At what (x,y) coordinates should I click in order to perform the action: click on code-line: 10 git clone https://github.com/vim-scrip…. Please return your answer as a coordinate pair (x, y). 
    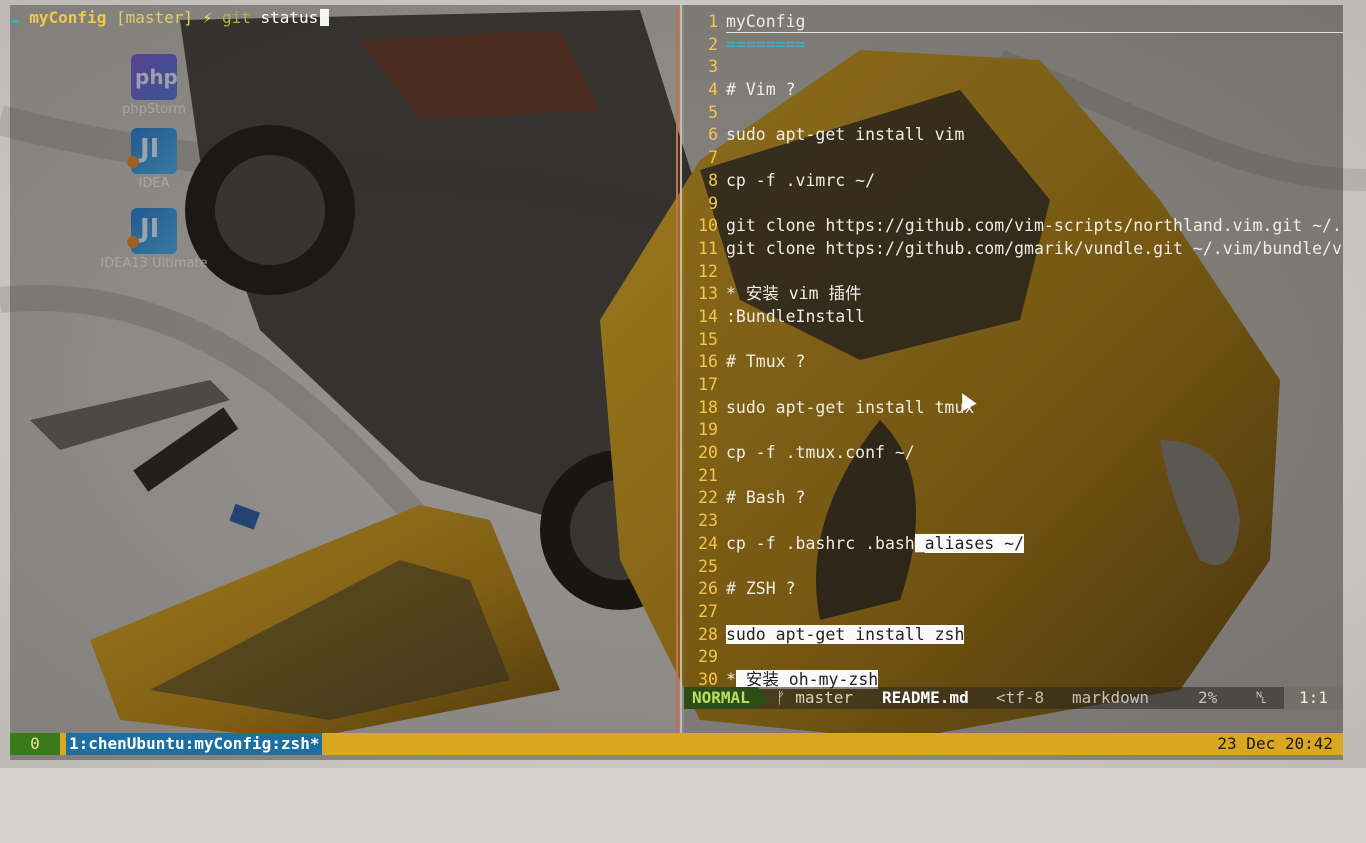
    Looking at the image, I should click on (1013, 226).